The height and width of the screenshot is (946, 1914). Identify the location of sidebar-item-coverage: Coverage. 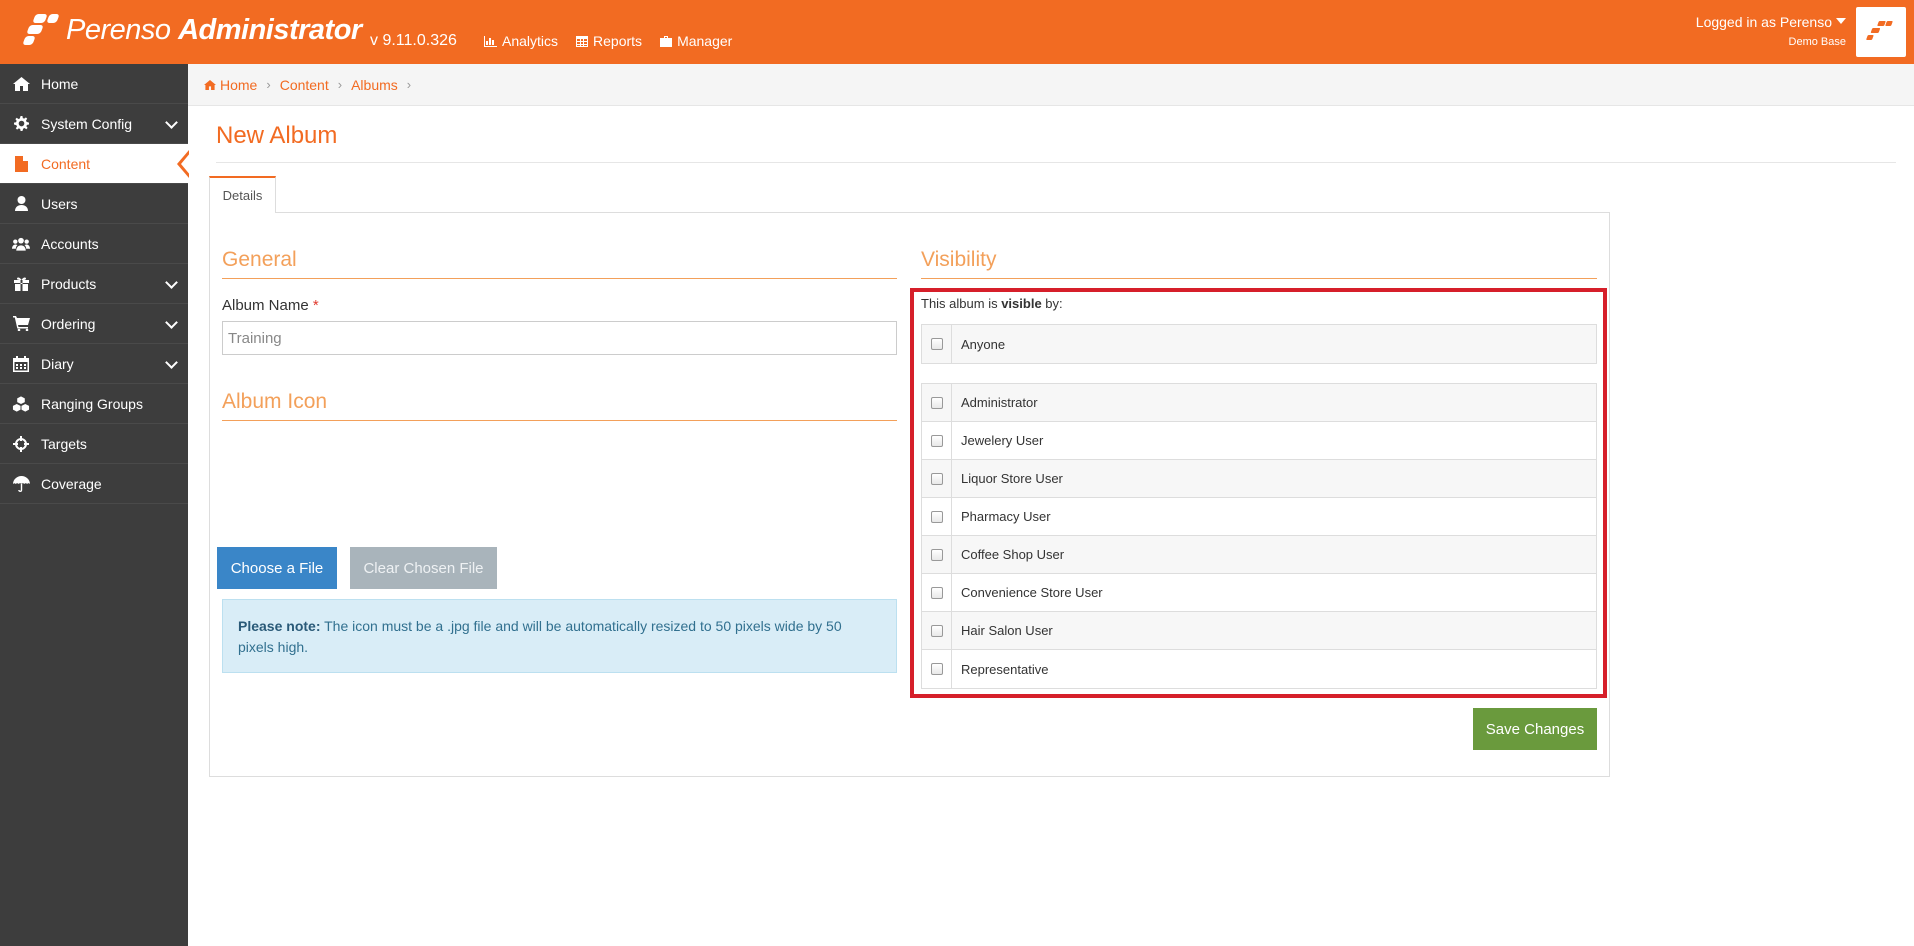
(94, 484).